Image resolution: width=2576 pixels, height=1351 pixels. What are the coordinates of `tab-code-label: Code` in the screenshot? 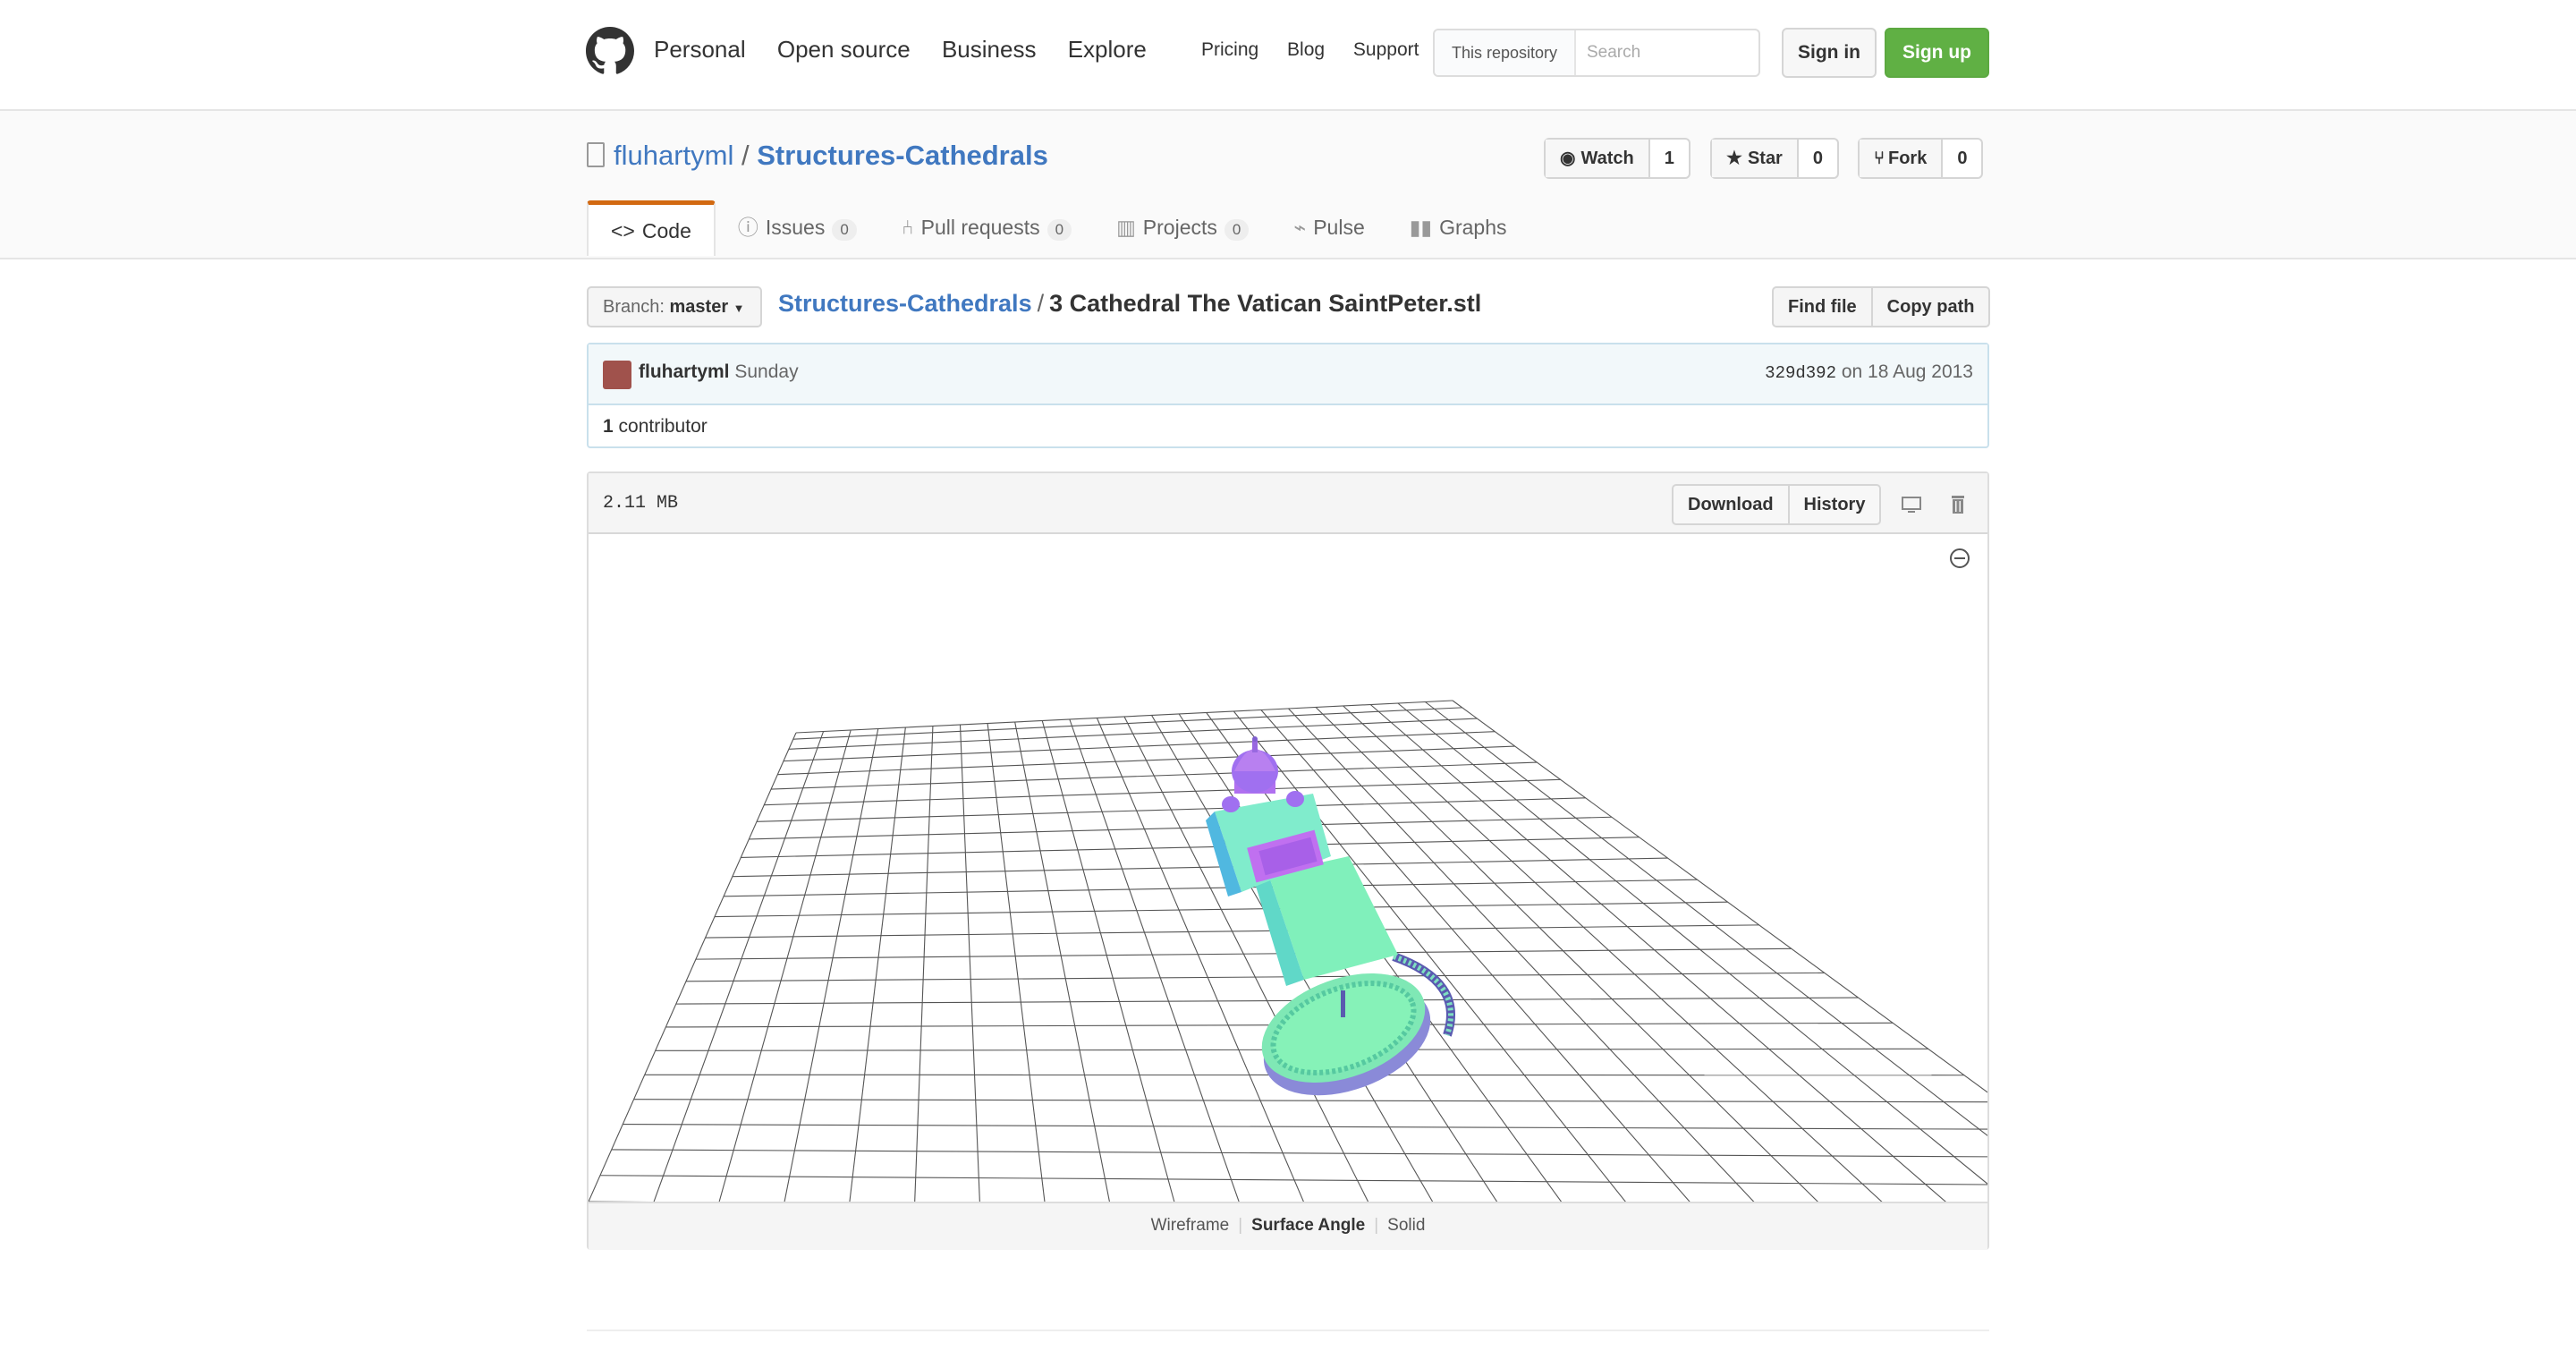 It's located at (666, 230).